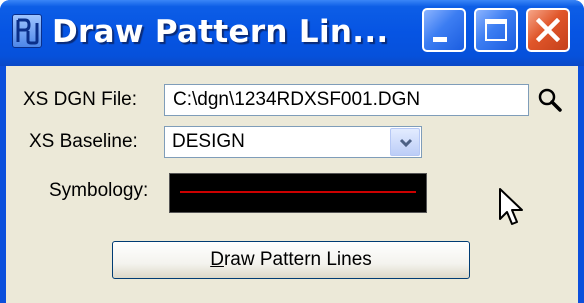  I want to click on symbology-swatch, so click(298, 193).